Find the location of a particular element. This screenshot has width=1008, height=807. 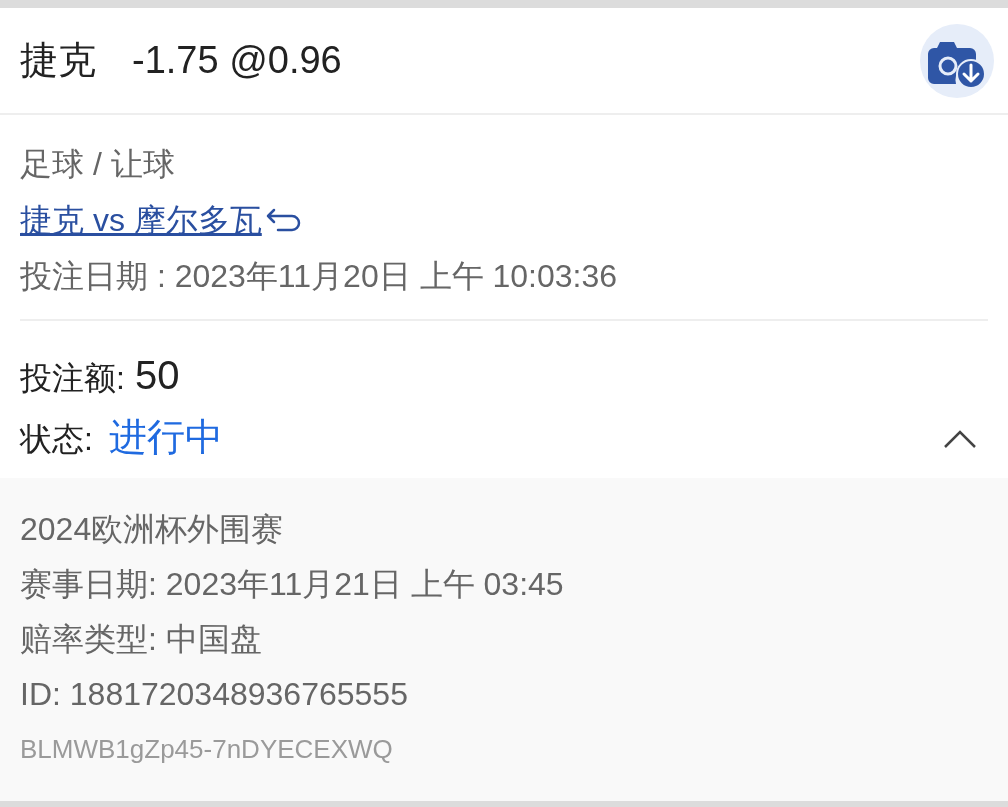

detail-line: 赛事日期: 2023年11月21日 上午 03:45 is located at coordinates (292, 584).